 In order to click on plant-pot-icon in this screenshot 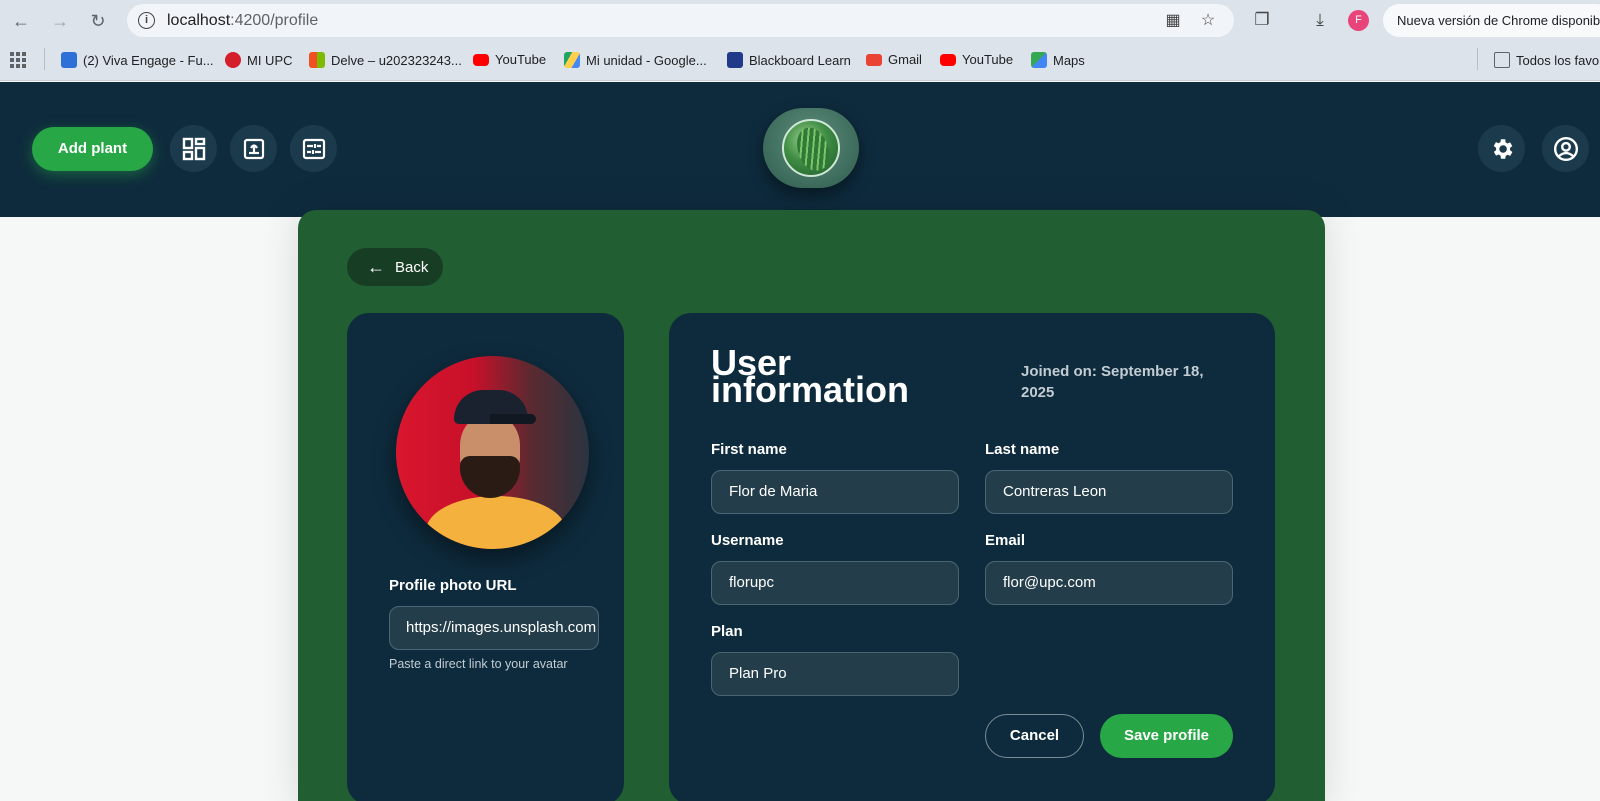, I will do `click(253, 148)`.